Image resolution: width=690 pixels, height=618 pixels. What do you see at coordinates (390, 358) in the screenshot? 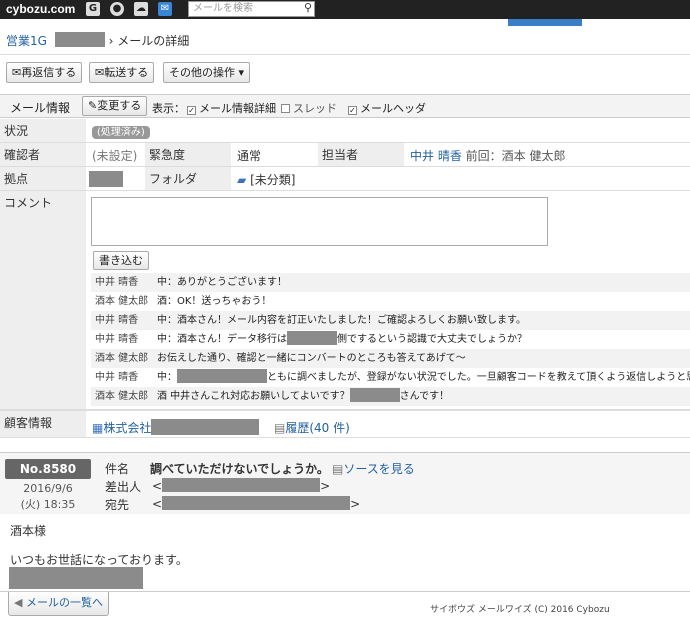
I see `comment-item: 酒本 健太郎 お伝えした通り、確認と一緒にコンバートのところも答えてあげて〜` at bounding box center [390, 358].